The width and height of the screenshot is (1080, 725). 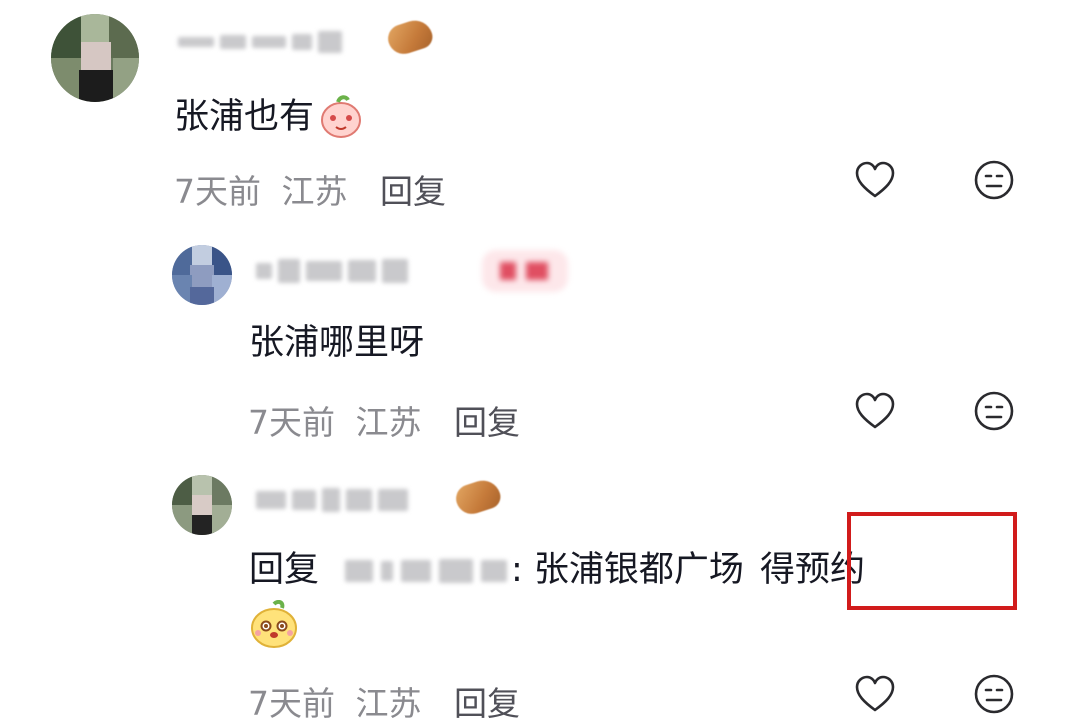 What do you see at coordinates (284, 570) in the screenshot?
I see `reply-prefix: 回复` at bounding box center [284, 570].